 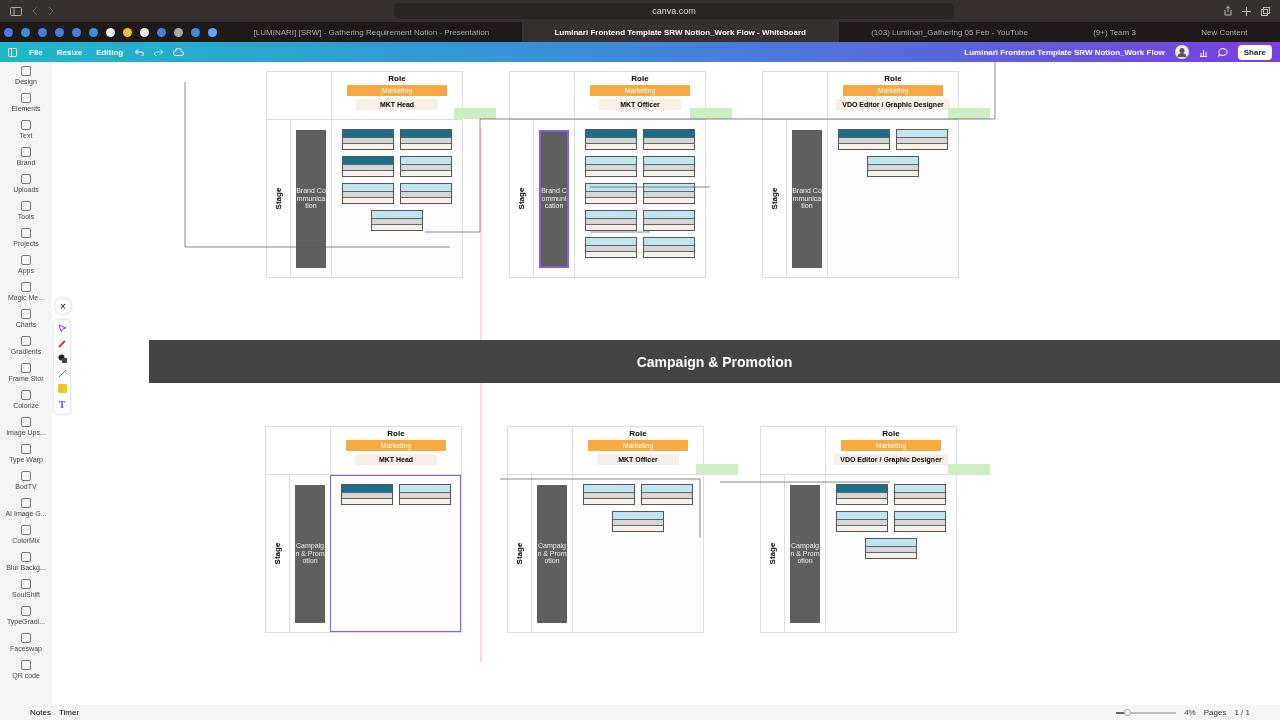 What do you see at coordinates (1246, 11) in the screenshot?
I see `plus-icon` at bounding box center [1246, 11].